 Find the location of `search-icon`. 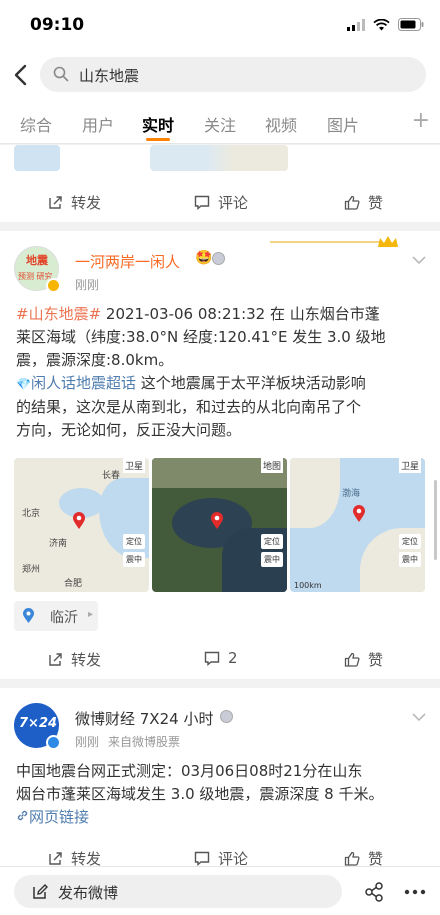

search-icon is located at coordinates (61, 74).